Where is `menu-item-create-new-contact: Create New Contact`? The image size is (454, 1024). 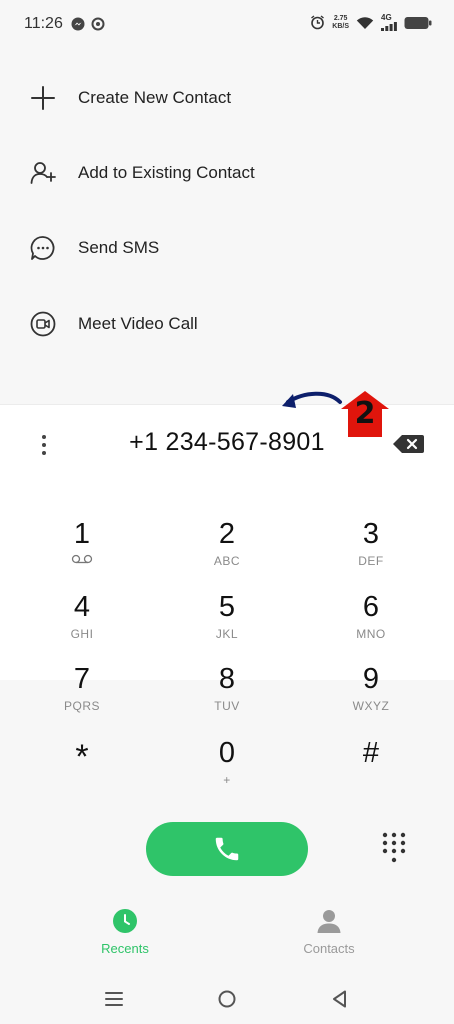 menu-item-create-new-contact: Create New Contact is located at coordinates (227, 97).